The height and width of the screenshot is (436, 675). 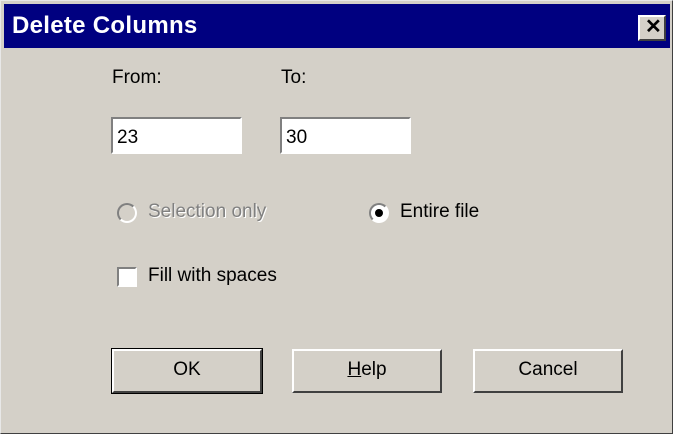 I want to click on to-field, so click(x=345, y=135).